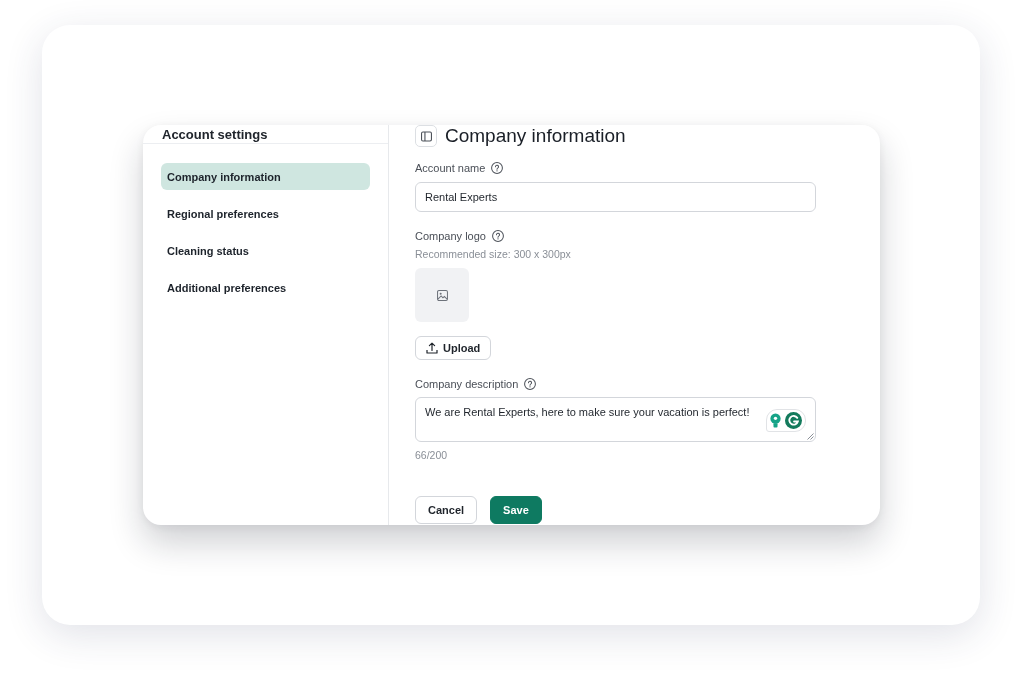 This screenshot has height=684, width=1022. Describe the element at coordinates (793, 420) in the screenshot. I see `g-mark-icon` at that location.